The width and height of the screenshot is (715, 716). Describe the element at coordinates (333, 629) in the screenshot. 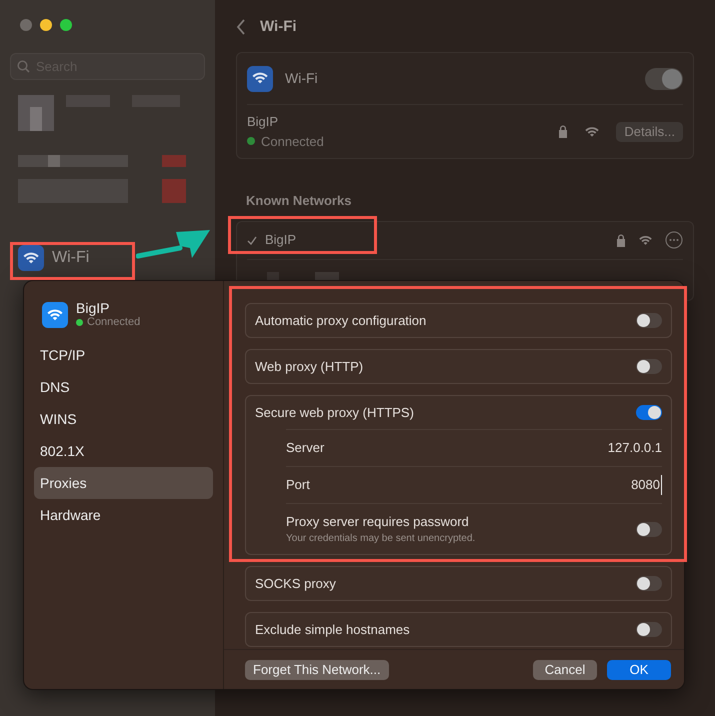

I see `proxy-label: Exclude simple hostnames` at that location.